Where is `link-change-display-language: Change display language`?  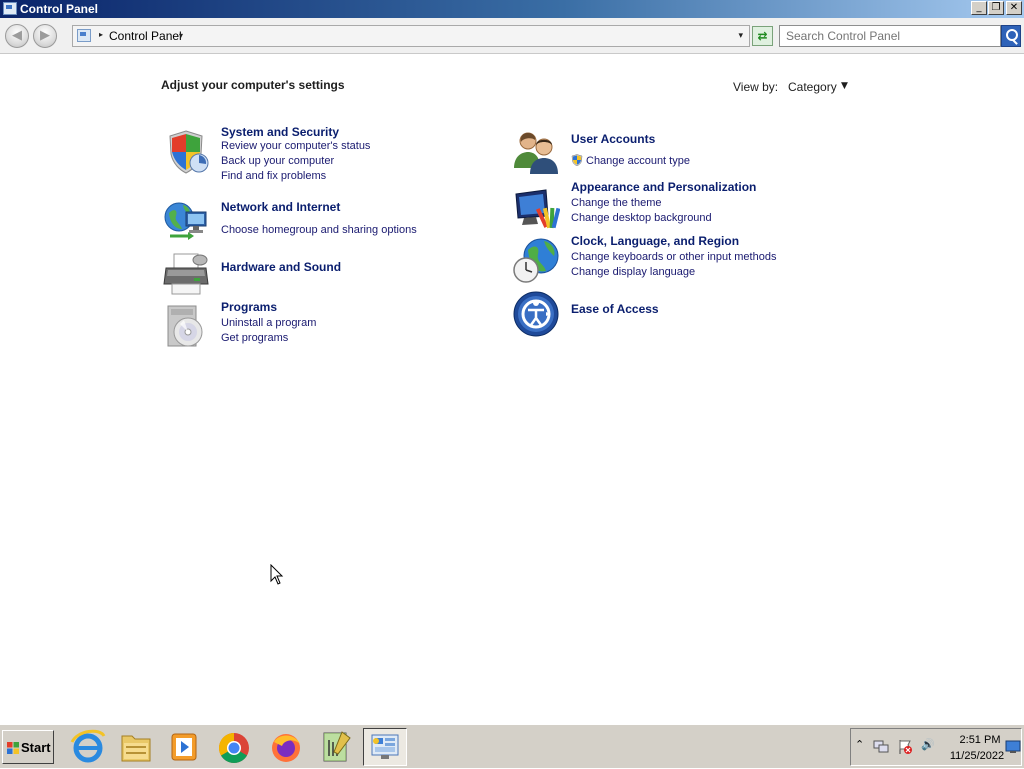 link-change-display-language: Change display language is located at coordinates (633, 272).